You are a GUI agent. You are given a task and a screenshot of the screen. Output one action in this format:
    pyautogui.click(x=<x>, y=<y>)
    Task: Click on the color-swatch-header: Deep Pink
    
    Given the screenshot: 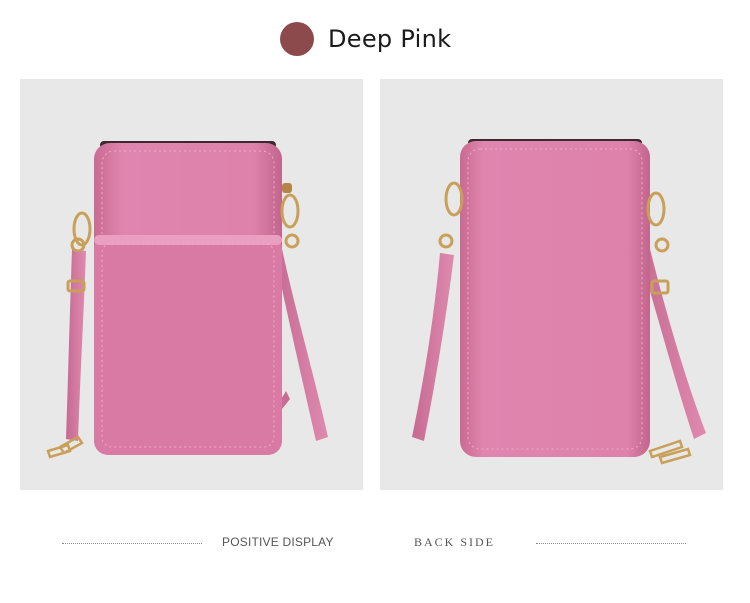 What is the action you would take?
    pyautogui.click(x=365, y=39)
    